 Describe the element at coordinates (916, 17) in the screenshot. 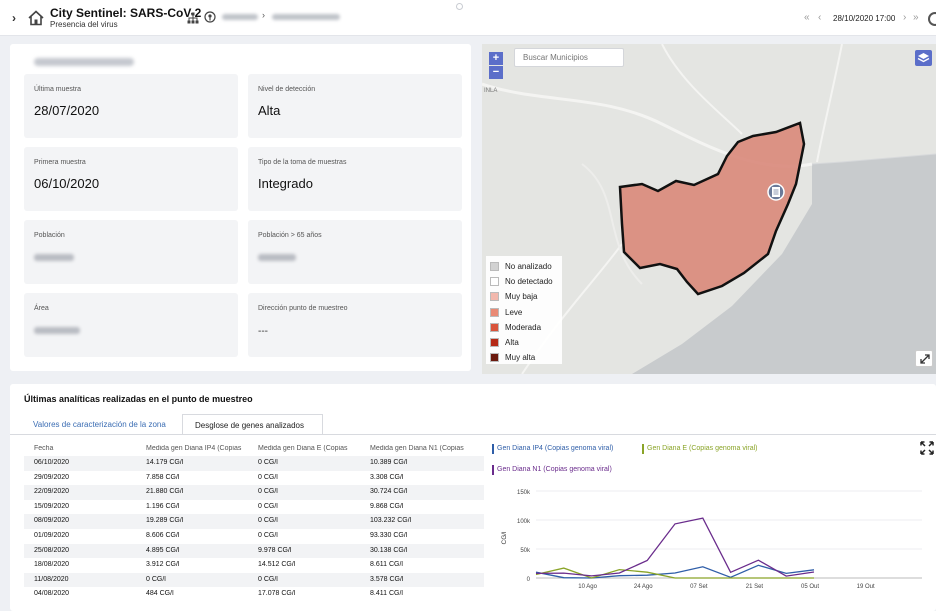

I see `last-page-icon: »` at that location.